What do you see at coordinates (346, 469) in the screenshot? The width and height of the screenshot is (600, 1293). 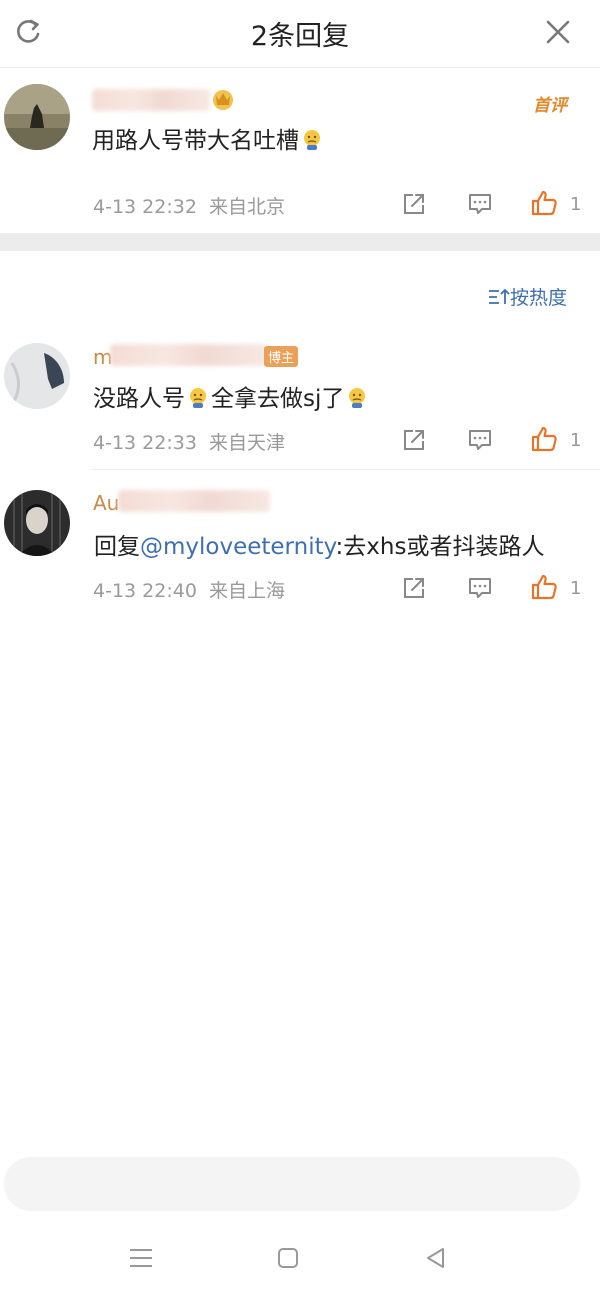 I see `row-divider` at bounding box center [346, 469].